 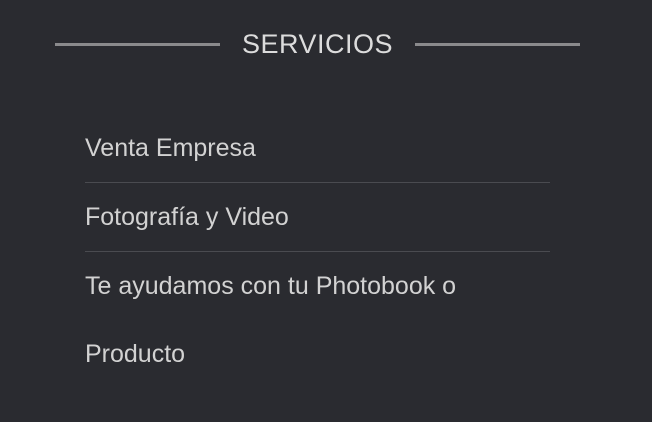 I want to click on menu-link-fotografia-video: Fotografía y Video, so click(x=317, y=217).